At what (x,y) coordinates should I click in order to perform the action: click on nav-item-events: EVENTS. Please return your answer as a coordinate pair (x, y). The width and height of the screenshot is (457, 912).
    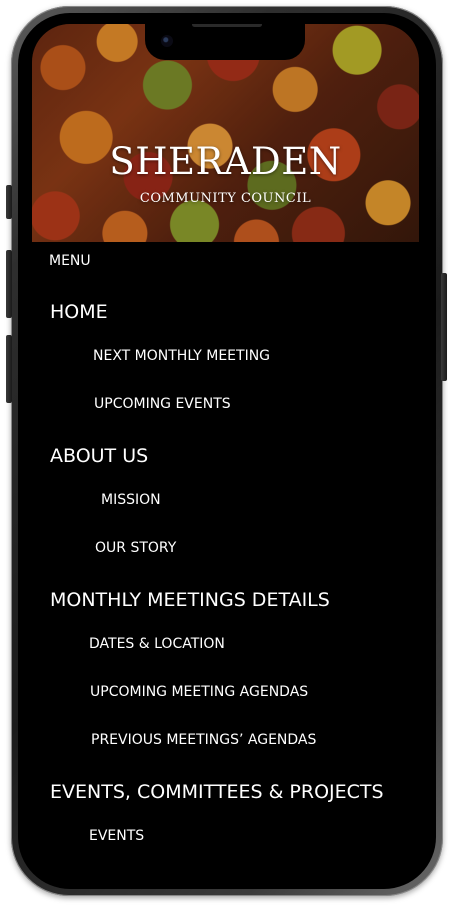
    Looking at the image, I should click on (116, 836).